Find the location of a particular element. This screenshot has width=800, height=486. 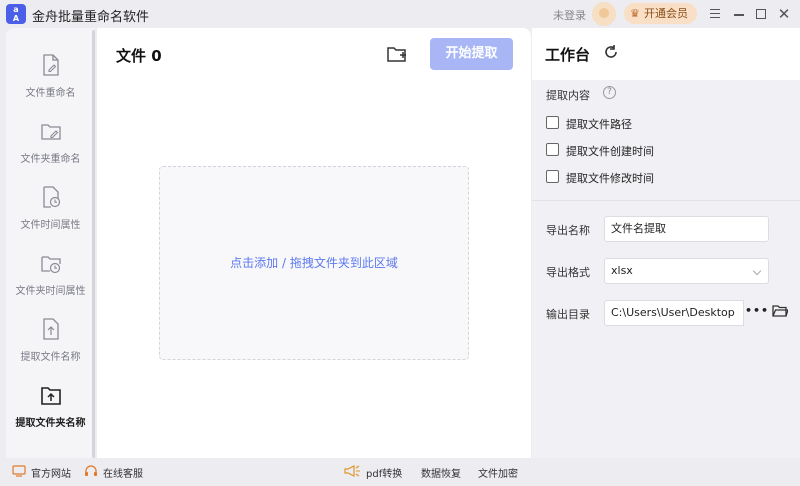

minimize-icon is located at coordinates (739, 15).